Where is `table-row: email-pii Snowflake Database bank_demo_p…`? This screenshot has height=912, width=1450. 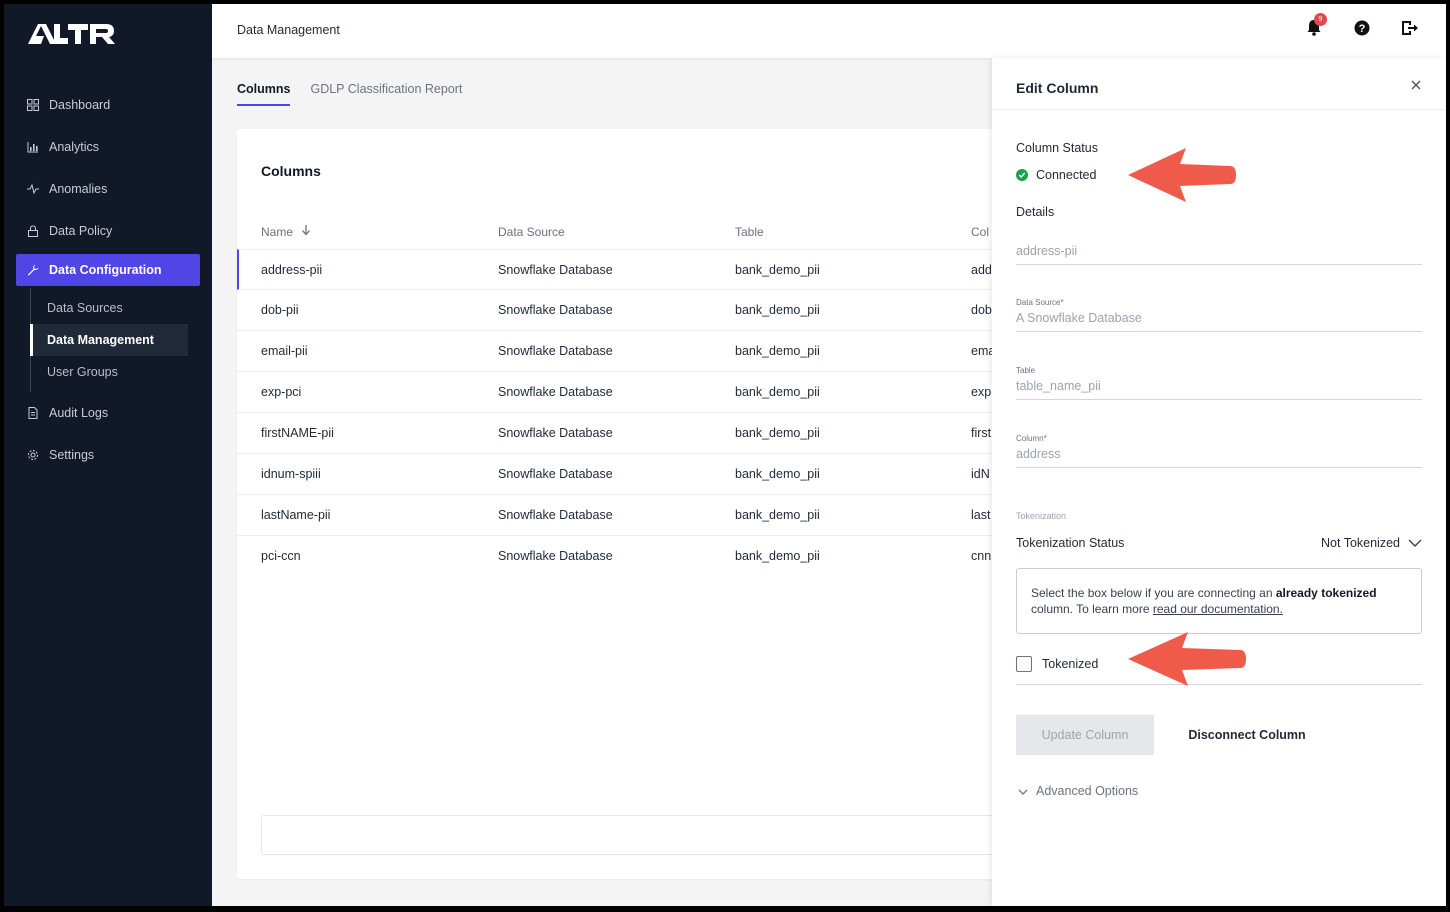 table-row: email-pii Snowflake Database bank_demo_p… is located at coordinates (647, 351).